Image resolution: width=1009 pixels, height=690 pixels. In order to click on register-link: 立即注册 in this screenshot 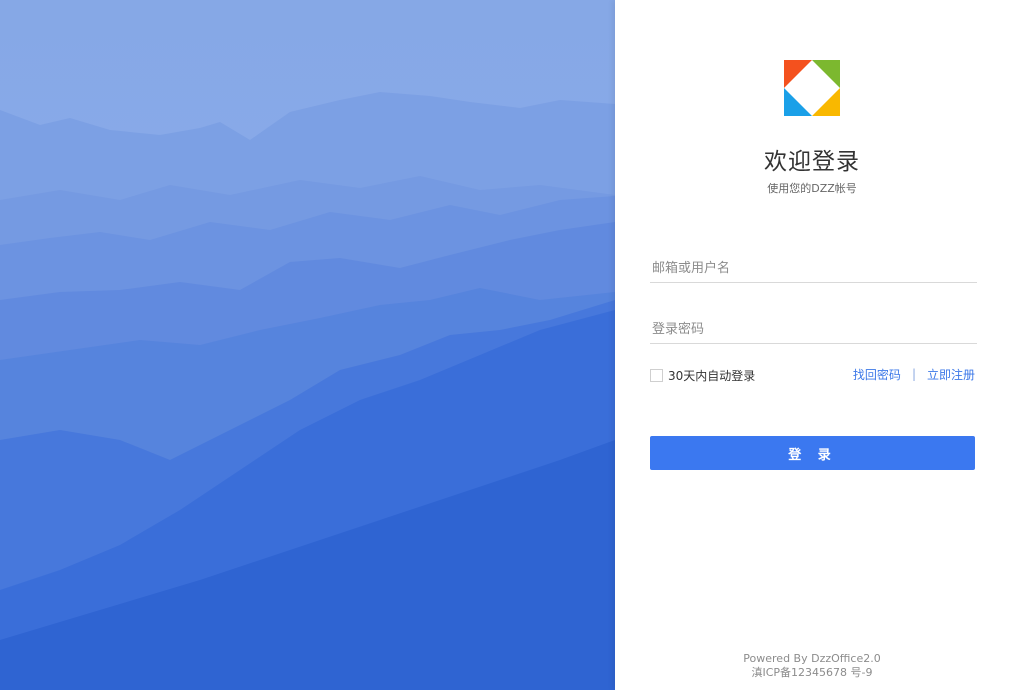, I will do `click(951, 374)`.